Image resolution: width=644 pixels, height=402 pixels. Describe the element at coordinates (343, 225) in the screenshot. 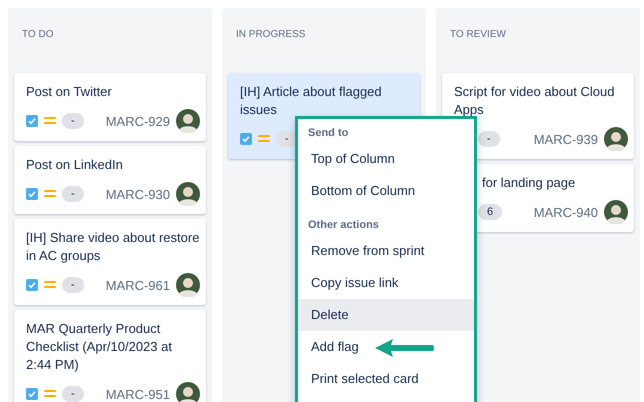

I see `menu-heading: Other actions` at that location.